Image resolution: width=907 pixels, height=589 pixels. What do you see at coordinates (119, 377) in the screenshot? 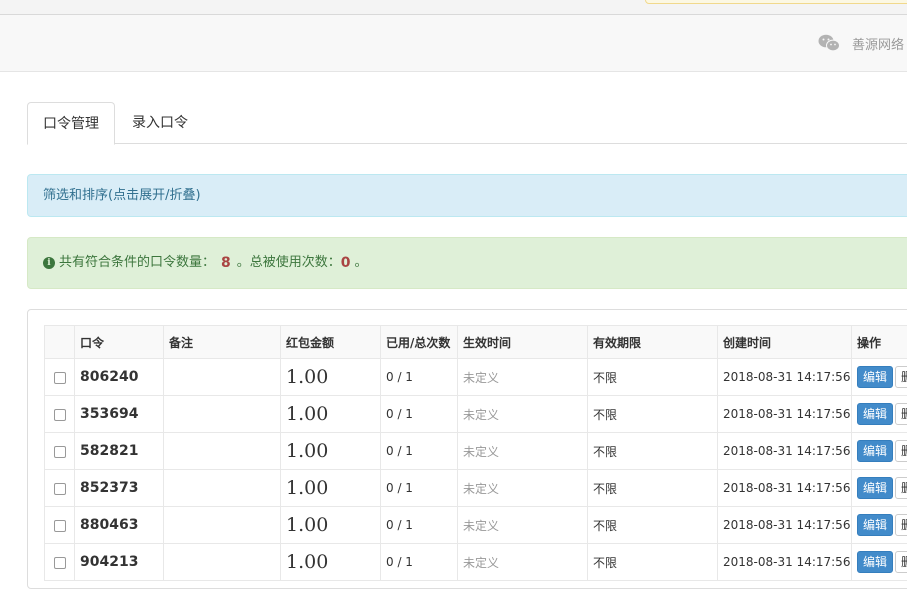
I see `password-code: 806240` at bounding box center [119, 377].